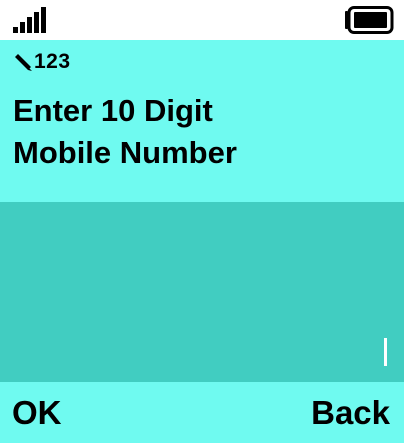 The width and height of the screenshot is (404, 443). Describe the element at coordinates (23, 62) in the screenshot. I see `pencil-icon` at that location.